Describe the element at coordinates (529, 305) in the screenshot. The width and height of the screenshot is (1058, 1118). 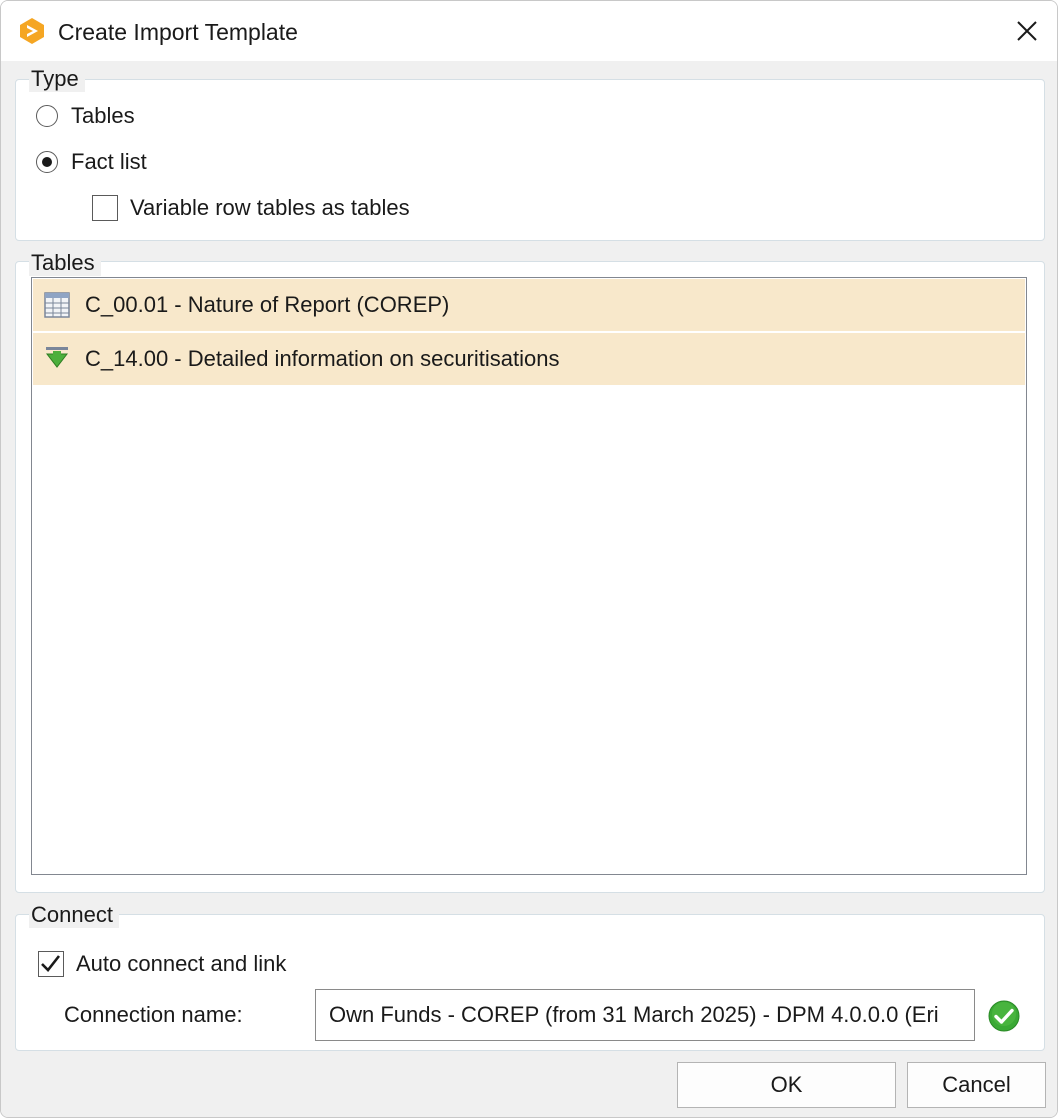
I see `list-item: C_00.01 - Nature of Report (COREP)` at that location.